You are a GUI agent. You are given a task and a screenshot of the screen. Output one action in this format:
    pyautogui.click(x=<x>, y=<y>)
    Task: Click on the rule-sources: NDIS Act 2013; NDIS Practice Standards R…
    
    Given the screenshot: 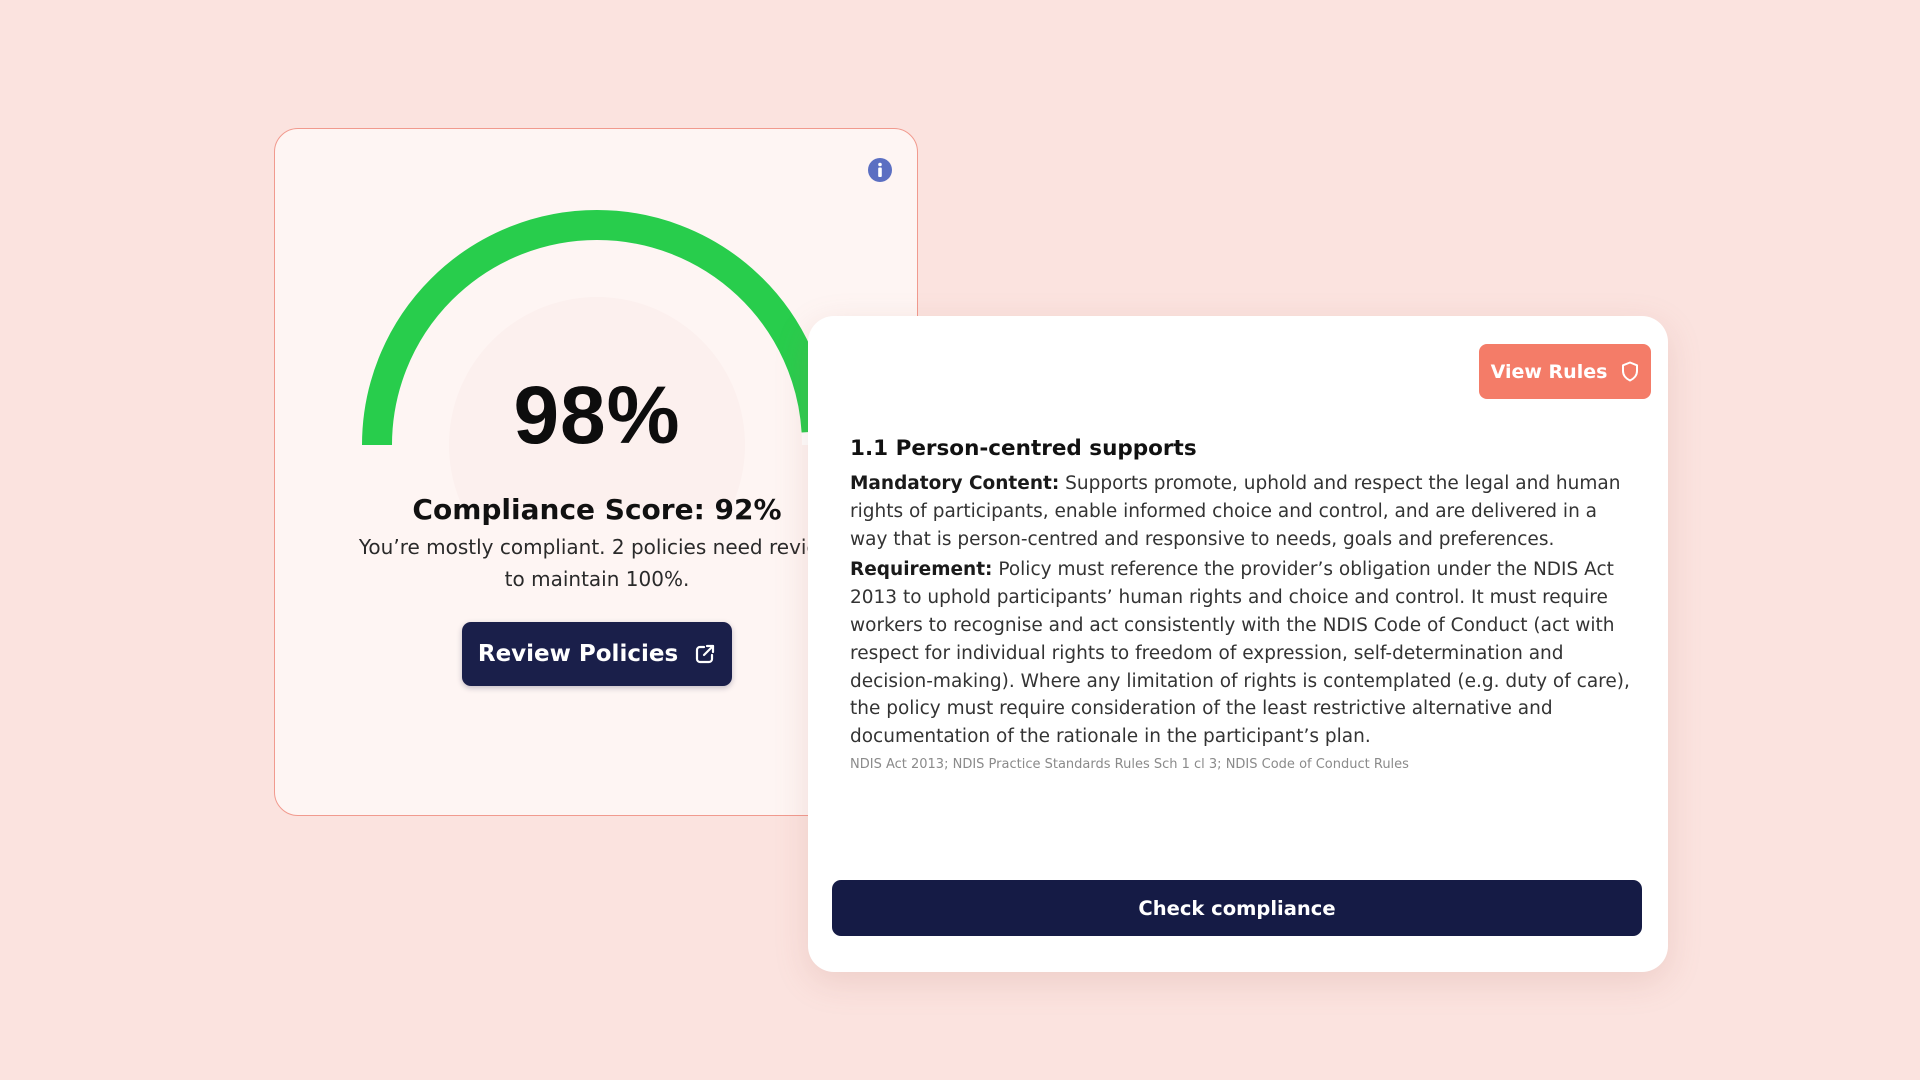 What is the action you would take?
    pyautogui.click(x=1129, y=764)
    